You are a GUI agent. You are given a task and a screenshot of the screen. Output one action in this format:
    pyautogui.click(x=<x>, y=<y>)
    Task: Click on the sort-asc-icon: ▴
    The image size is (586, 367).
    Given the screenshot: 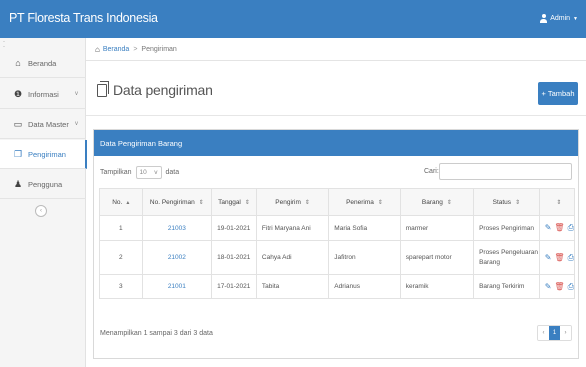 What is the action you would take?
    pyautogui.click(x=128, y=202)
    